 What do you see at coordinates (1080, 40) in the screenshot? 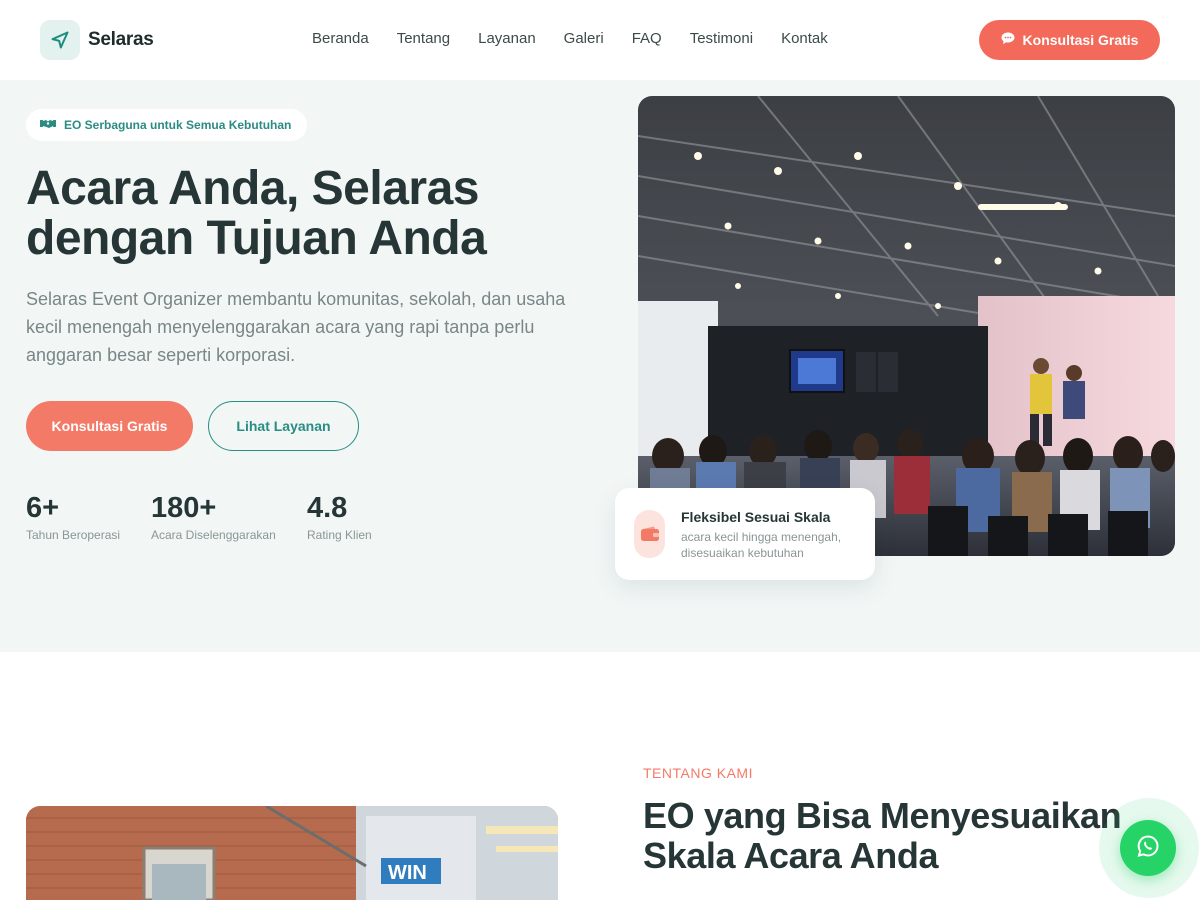
I see `header-consult-label: Konsultasi Gratis` at bounding box center [1080, 40].